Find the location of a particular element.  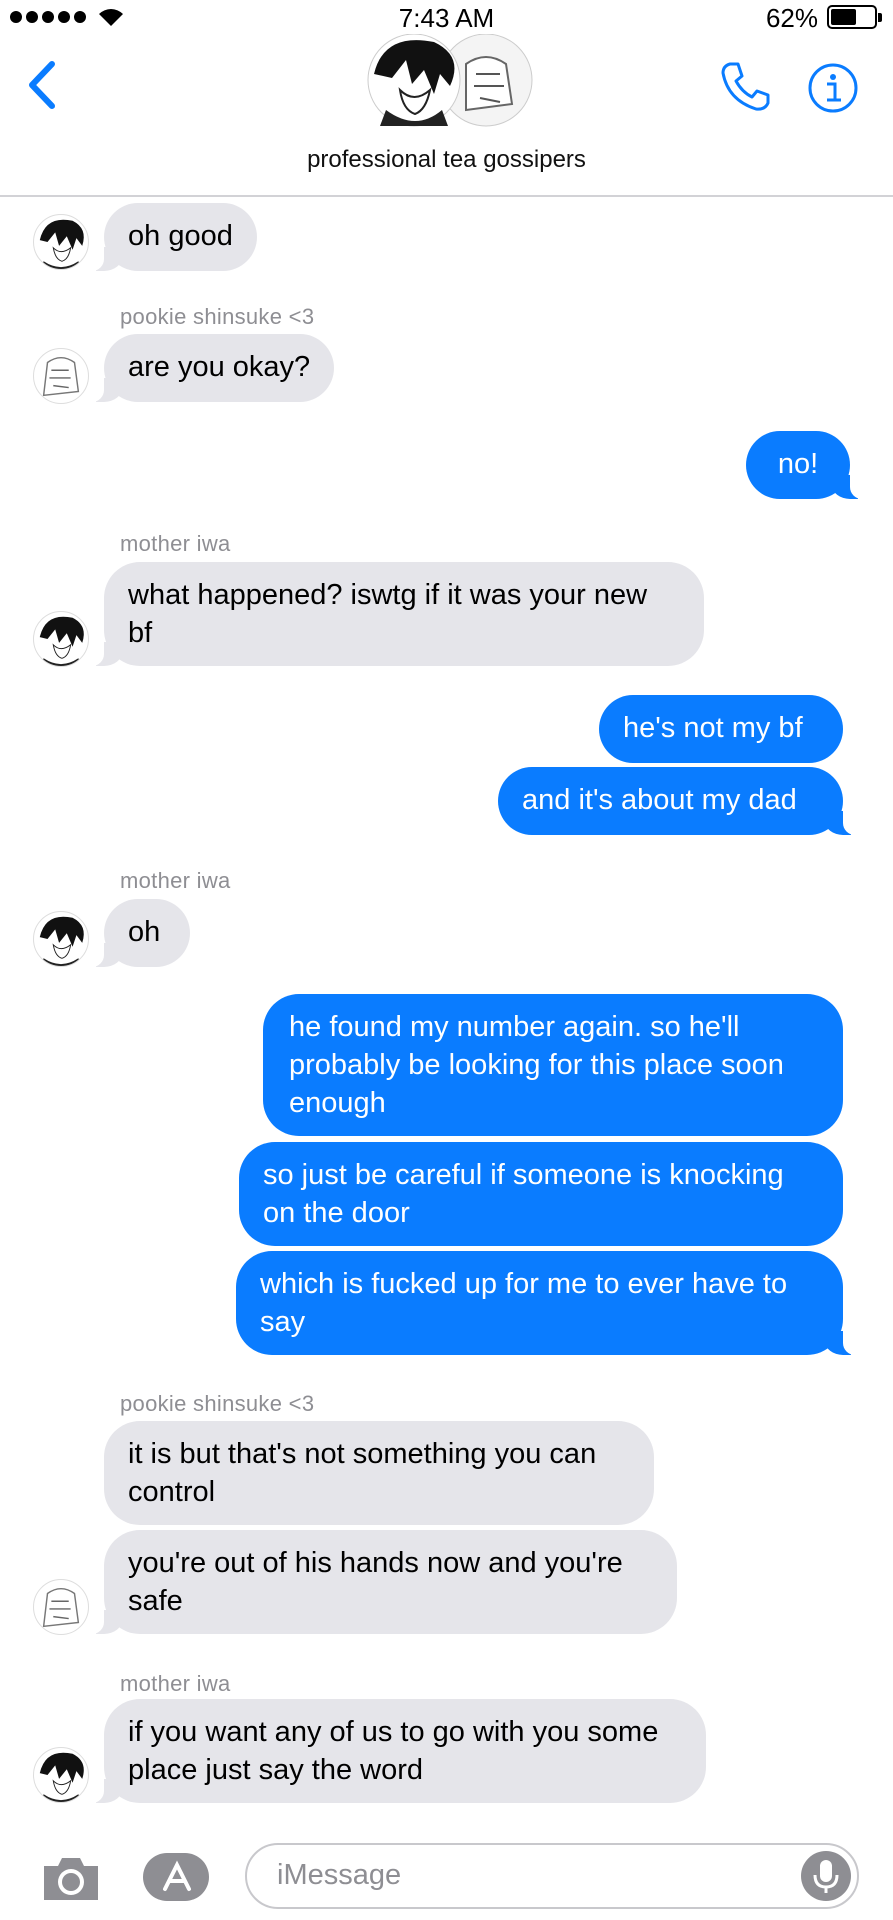

phone-icon is located at coordinates (745, 87).